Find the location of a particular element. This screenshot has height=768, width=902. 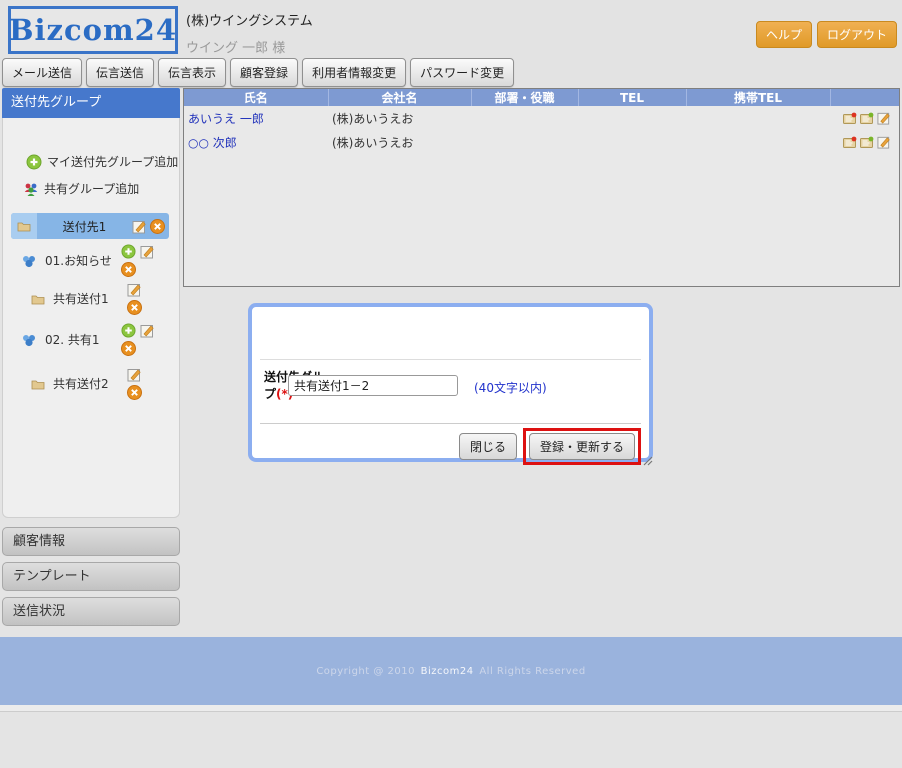

dialog-buttons: 閉じる 登録・更新する is located at coordinates (549, 446).